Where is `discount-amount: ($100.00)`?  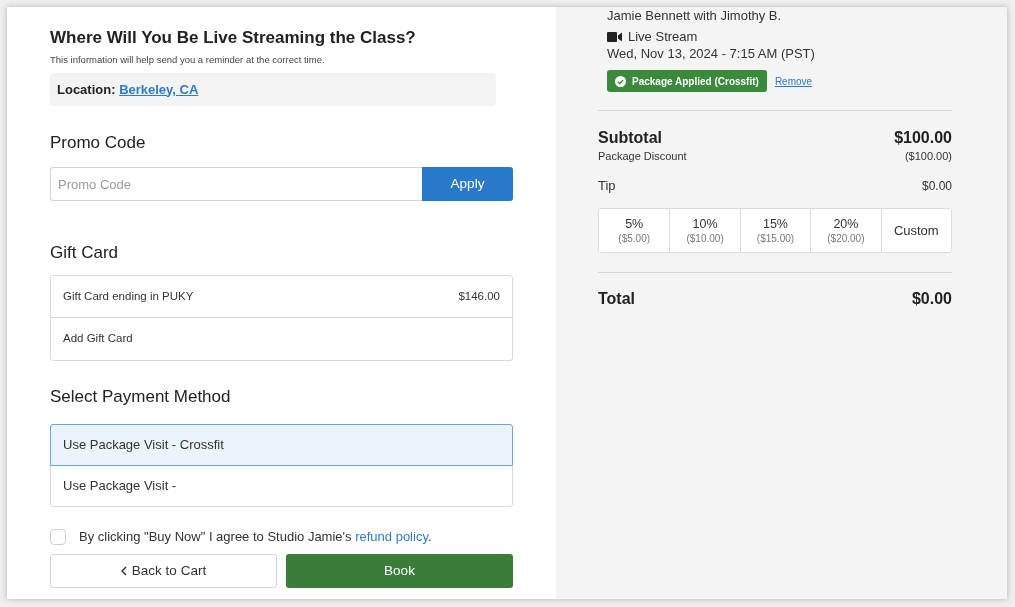 discount-amount: ($100.00) is located at coordinates (928, 156).